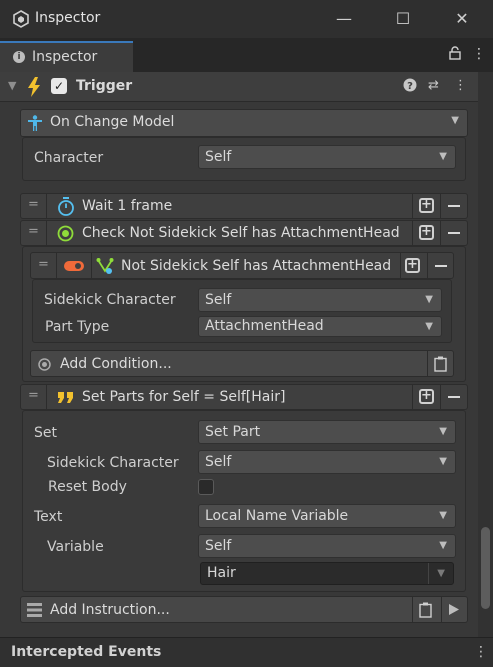 This screenshot has width=493, height=667. What do you see at coordinates (104, 86) in the screenshot?
I see `component-name: Trigger` at bounding box center [104, 86].